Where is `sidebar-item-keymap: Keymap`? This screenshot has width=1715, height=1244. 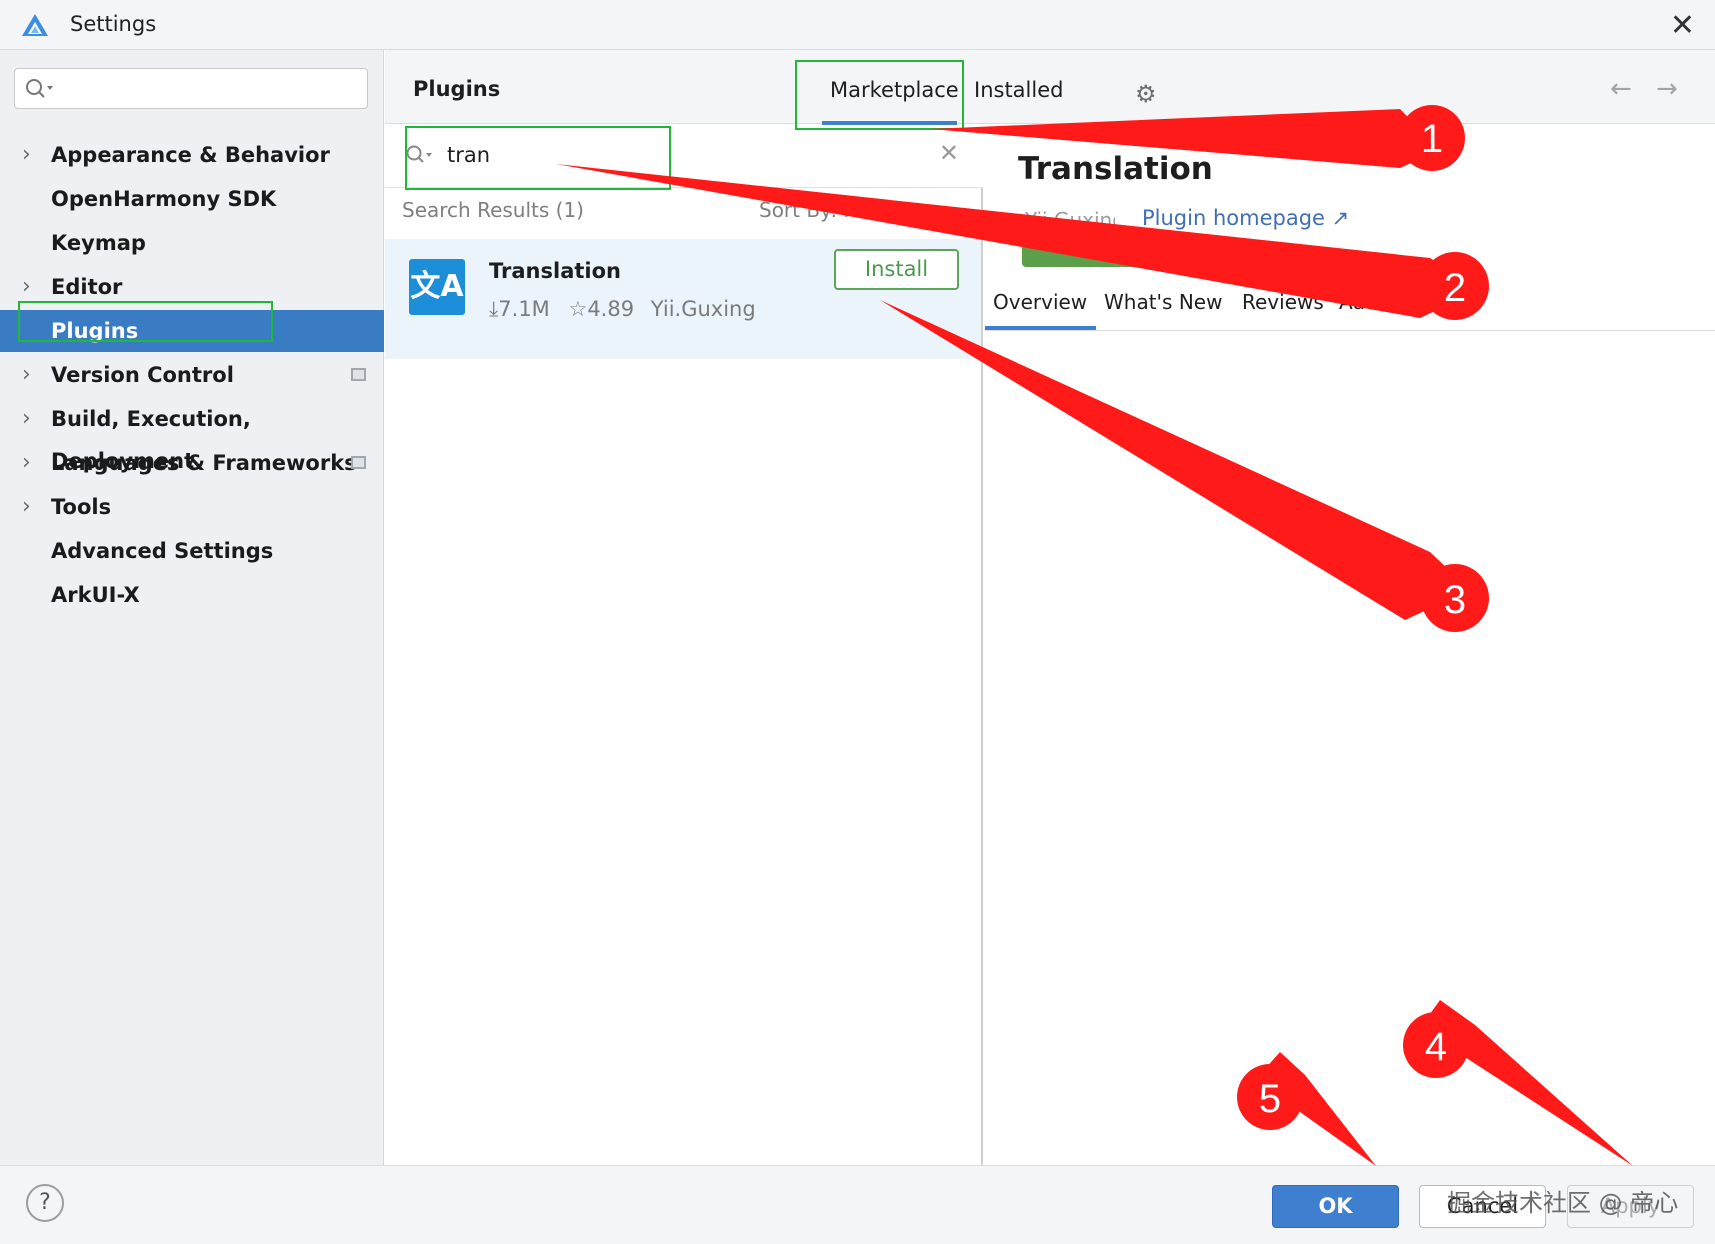 sidebar-item-keymap: Keymap is located at coordinates (192, 243).